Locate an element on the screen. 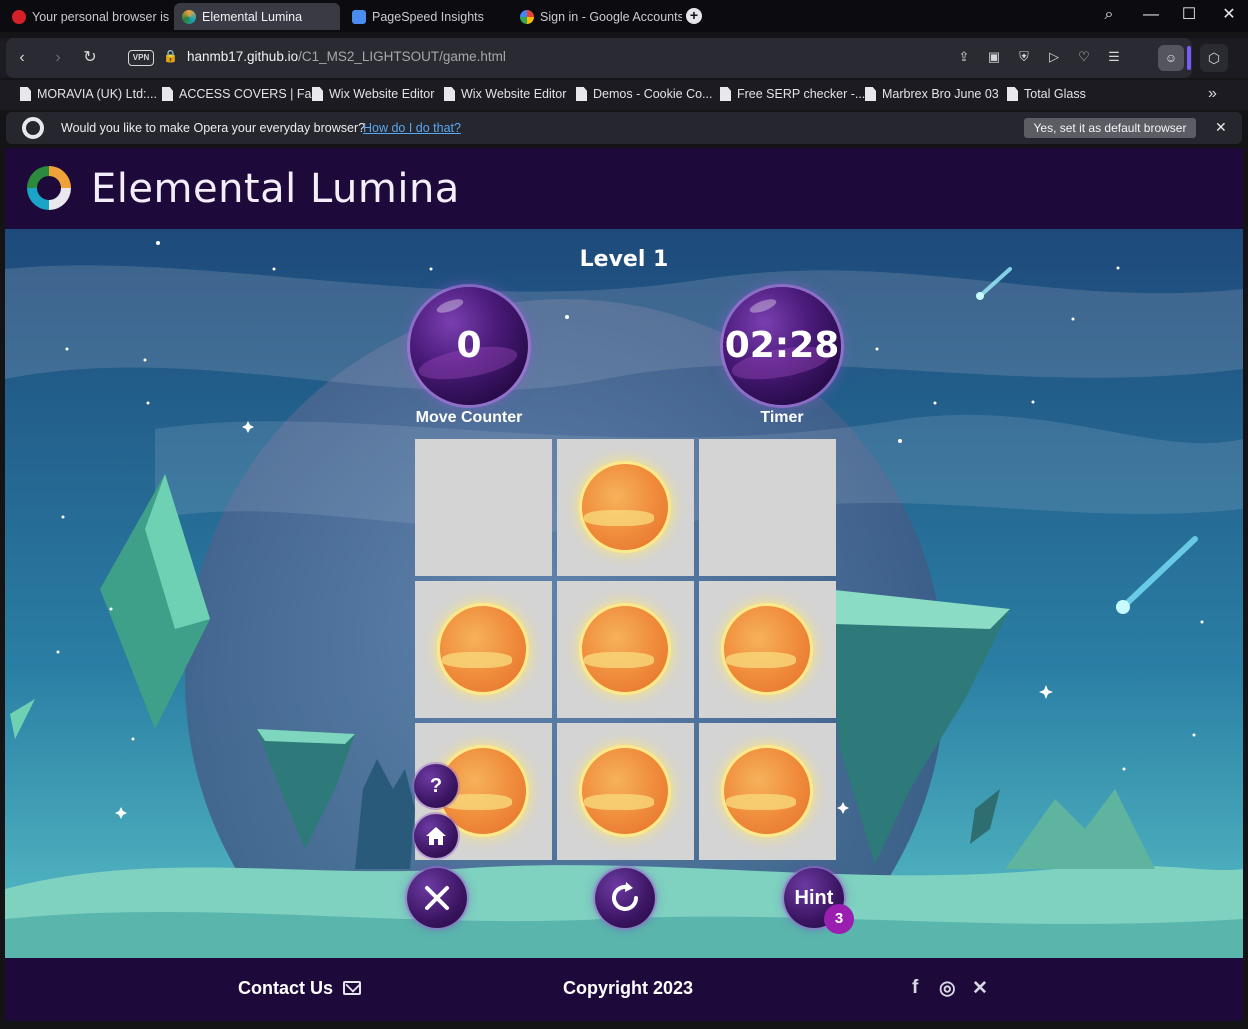  bookmark-item: Total Glass is located at coordinates (1046, 94).